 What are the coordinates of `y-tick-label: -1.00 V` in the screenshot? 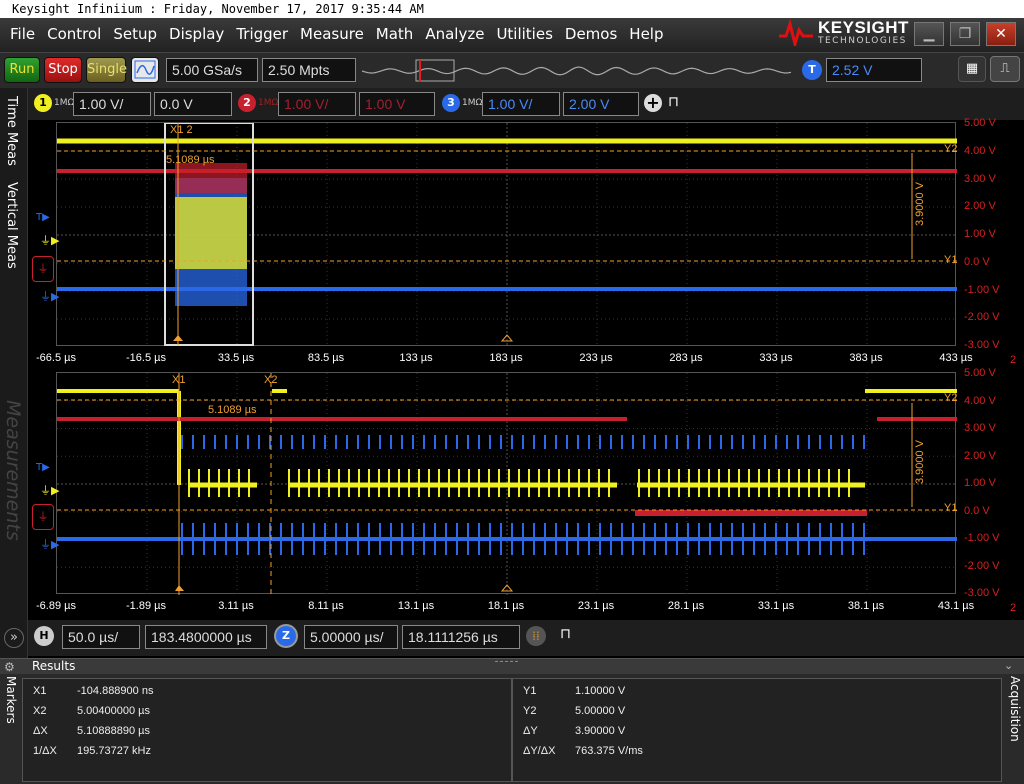 It's located at (982, 538).